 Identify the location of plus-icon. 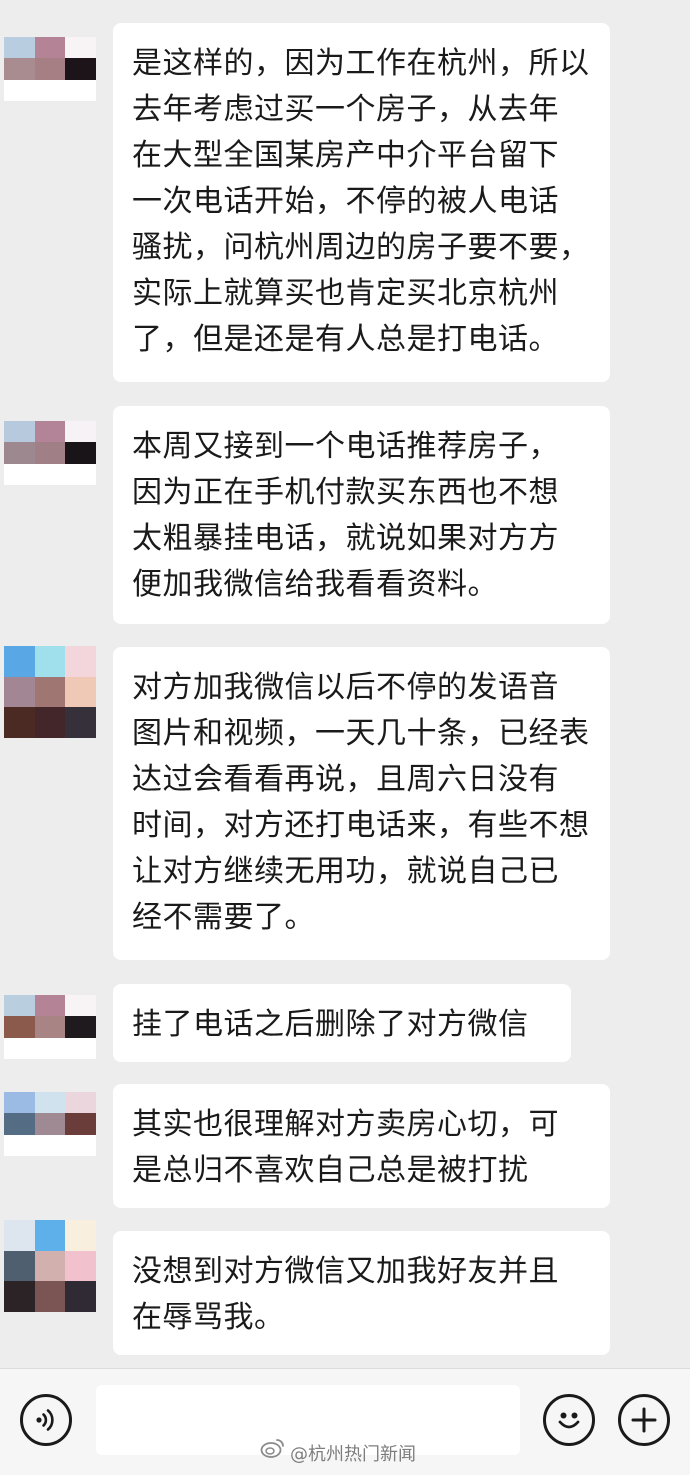
(644, 1420).